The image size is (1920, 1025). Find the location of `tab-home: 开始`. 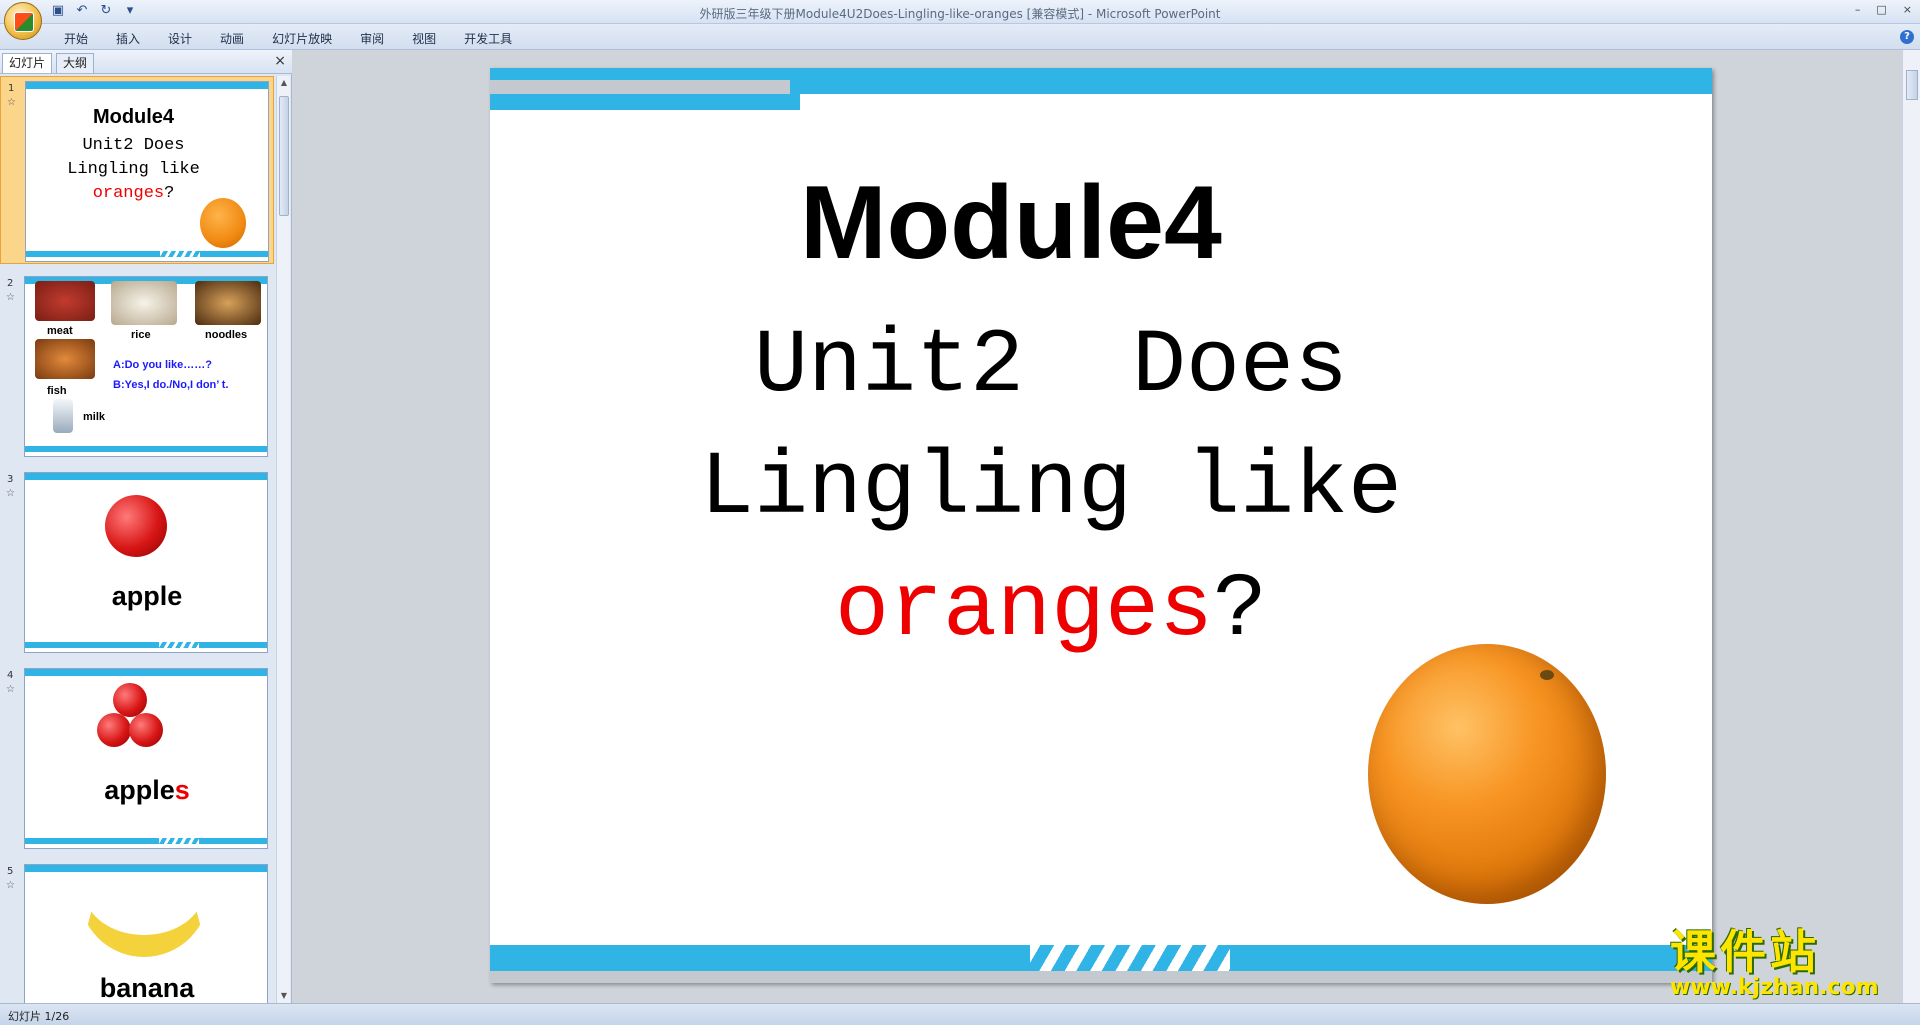

tab-home: 开始 is located at coordinates (76, 38).